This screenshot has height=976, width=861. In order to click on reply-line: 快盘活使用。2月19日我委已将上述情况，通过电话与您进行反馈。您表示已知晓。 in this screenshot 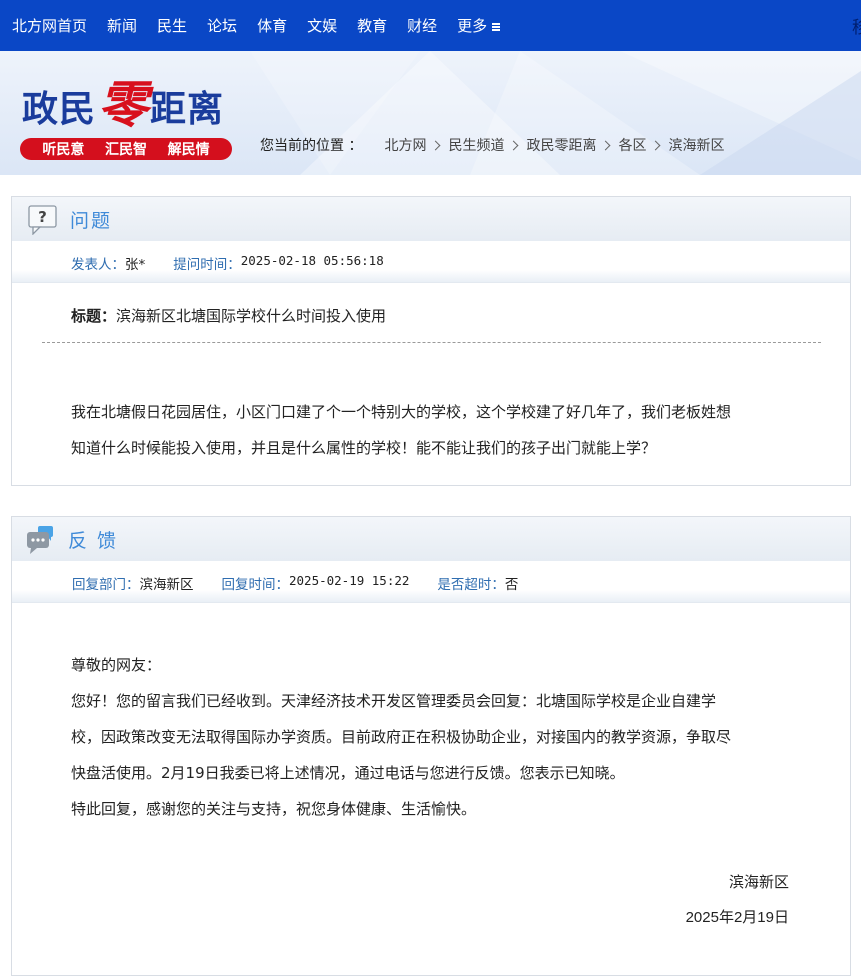, I will do `click(348, 773)`.